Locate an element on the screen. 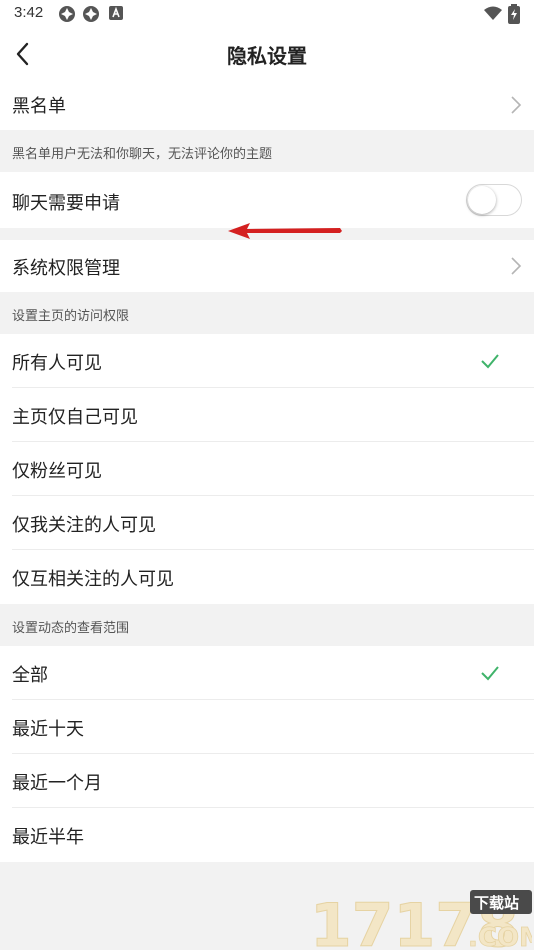 This screenshot has height=950, width=534. feed-option-ten-days: 最近十天 is located at coordinates (267, 727).